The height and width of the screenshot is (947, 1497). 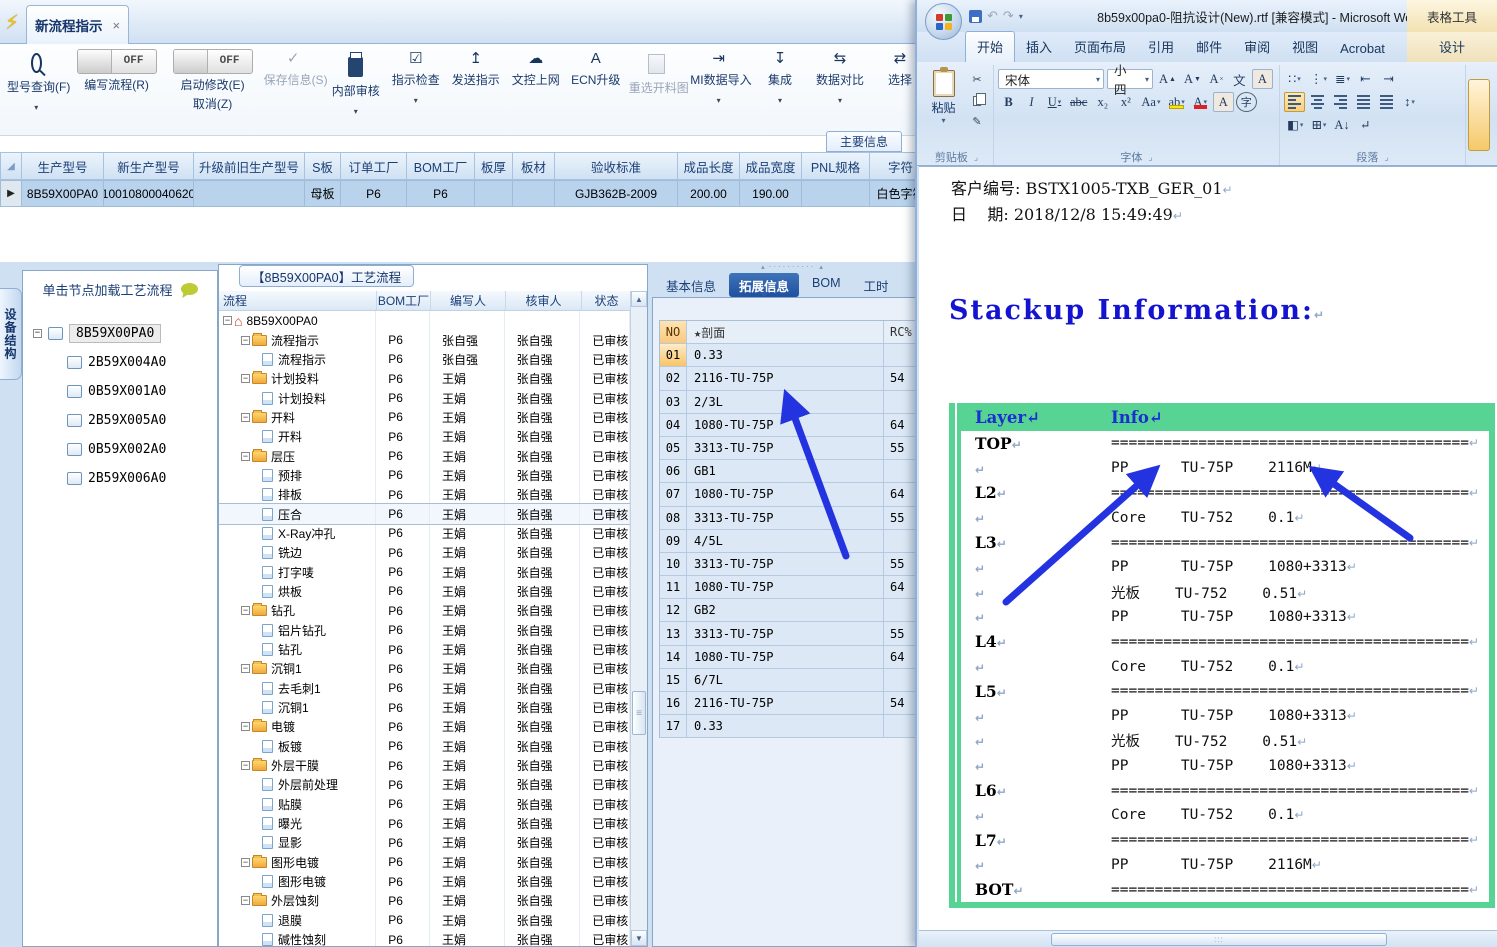 What do you see at coordinates (1386, 157) in the screenshot?
I see `dialog-launcher-icon: ⌟` at bounding box center [1386, 157].